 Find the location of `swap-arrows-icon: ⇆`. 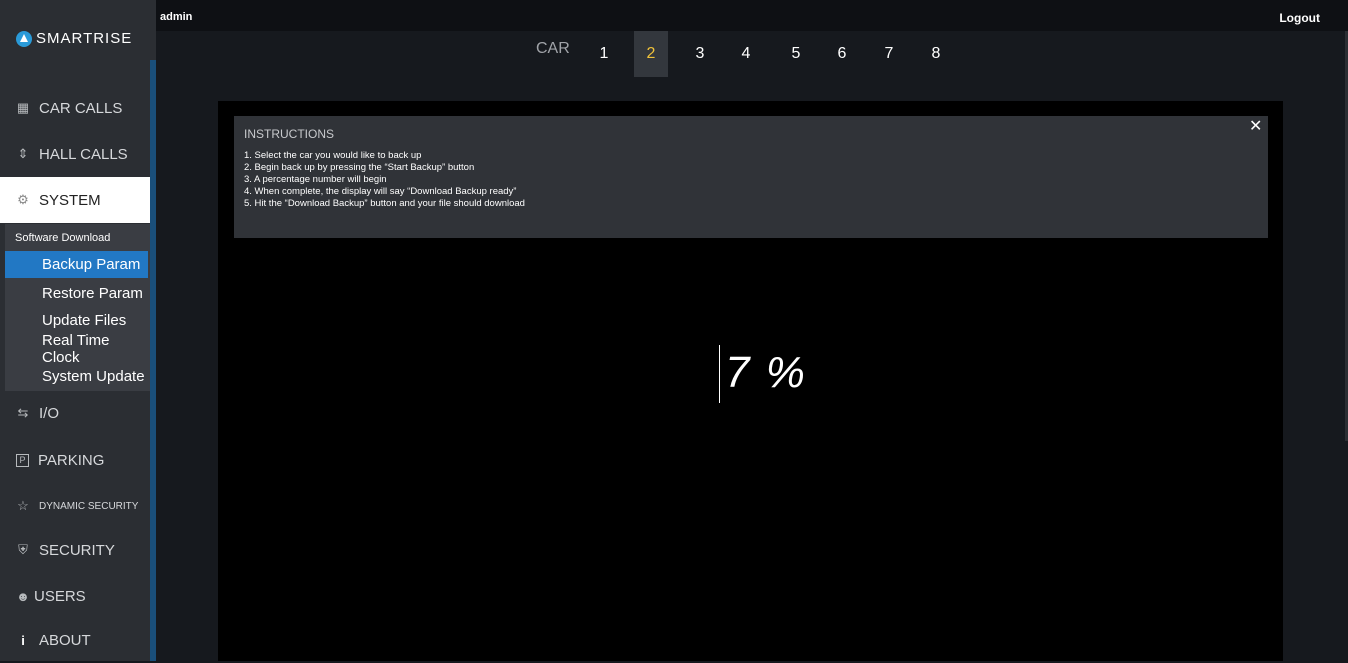

swap-arrows-icon: ⇆ is located at coordinates (23, 412).